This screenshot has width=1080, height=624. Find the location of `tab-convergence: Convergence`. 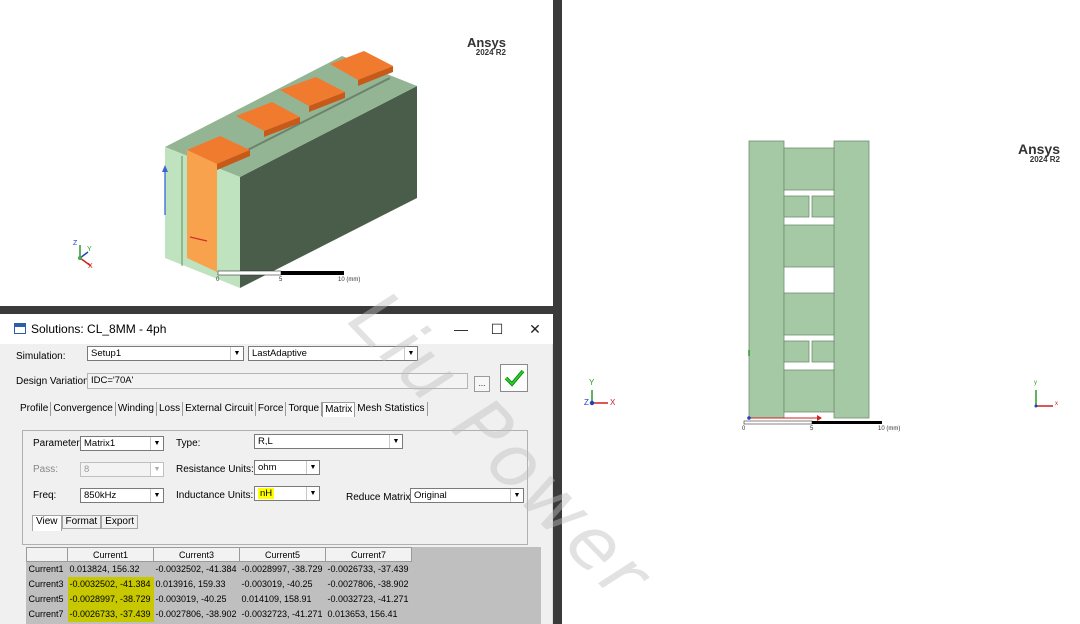

tab-convergence: Convergence is located at coordinates (83, 409).